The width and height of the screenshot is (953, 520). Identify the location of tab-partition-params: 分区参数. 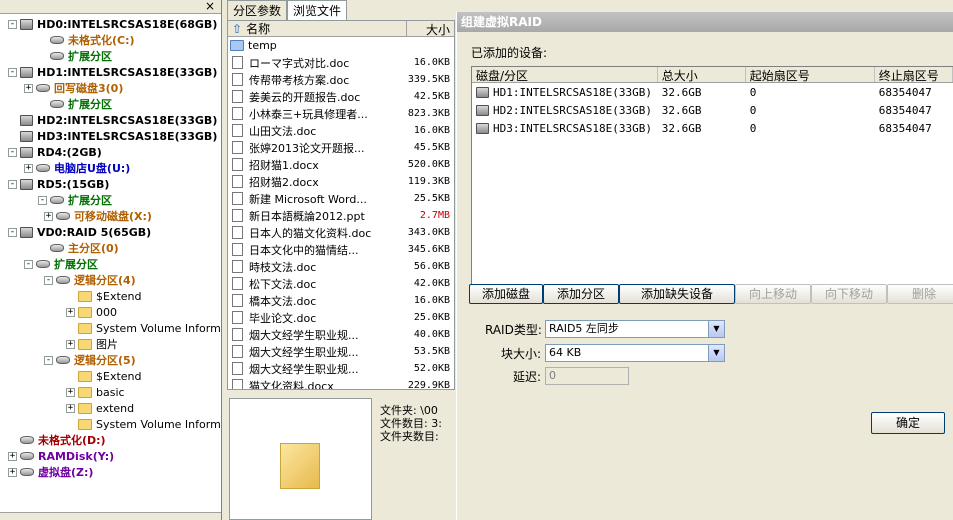
(257, 10).